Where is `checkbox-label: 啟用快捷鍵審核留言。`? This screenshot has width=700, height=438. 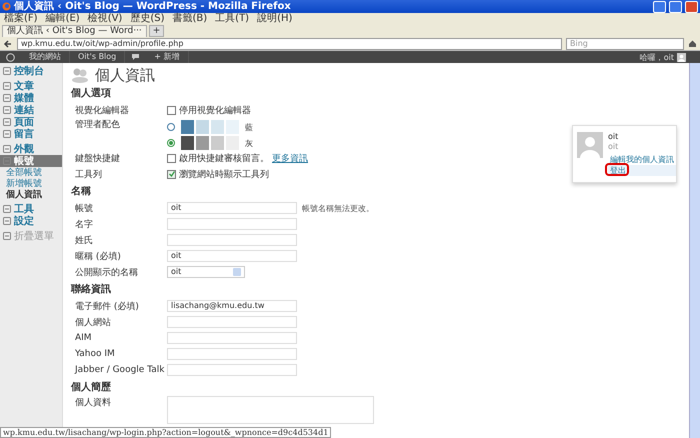 checkbox-label: 啟用快捷鍵審核留言。 is located at coordinates (224, 158).